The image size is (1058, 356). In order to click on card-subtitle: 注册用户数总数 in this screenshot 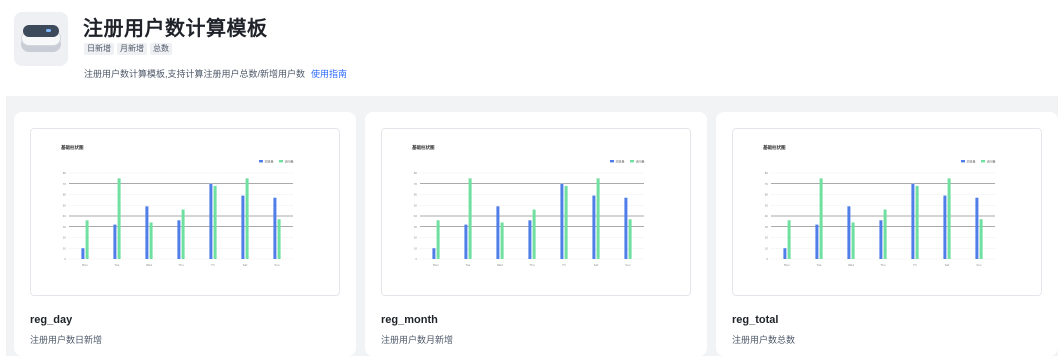, I will do `click(764, 340)`.